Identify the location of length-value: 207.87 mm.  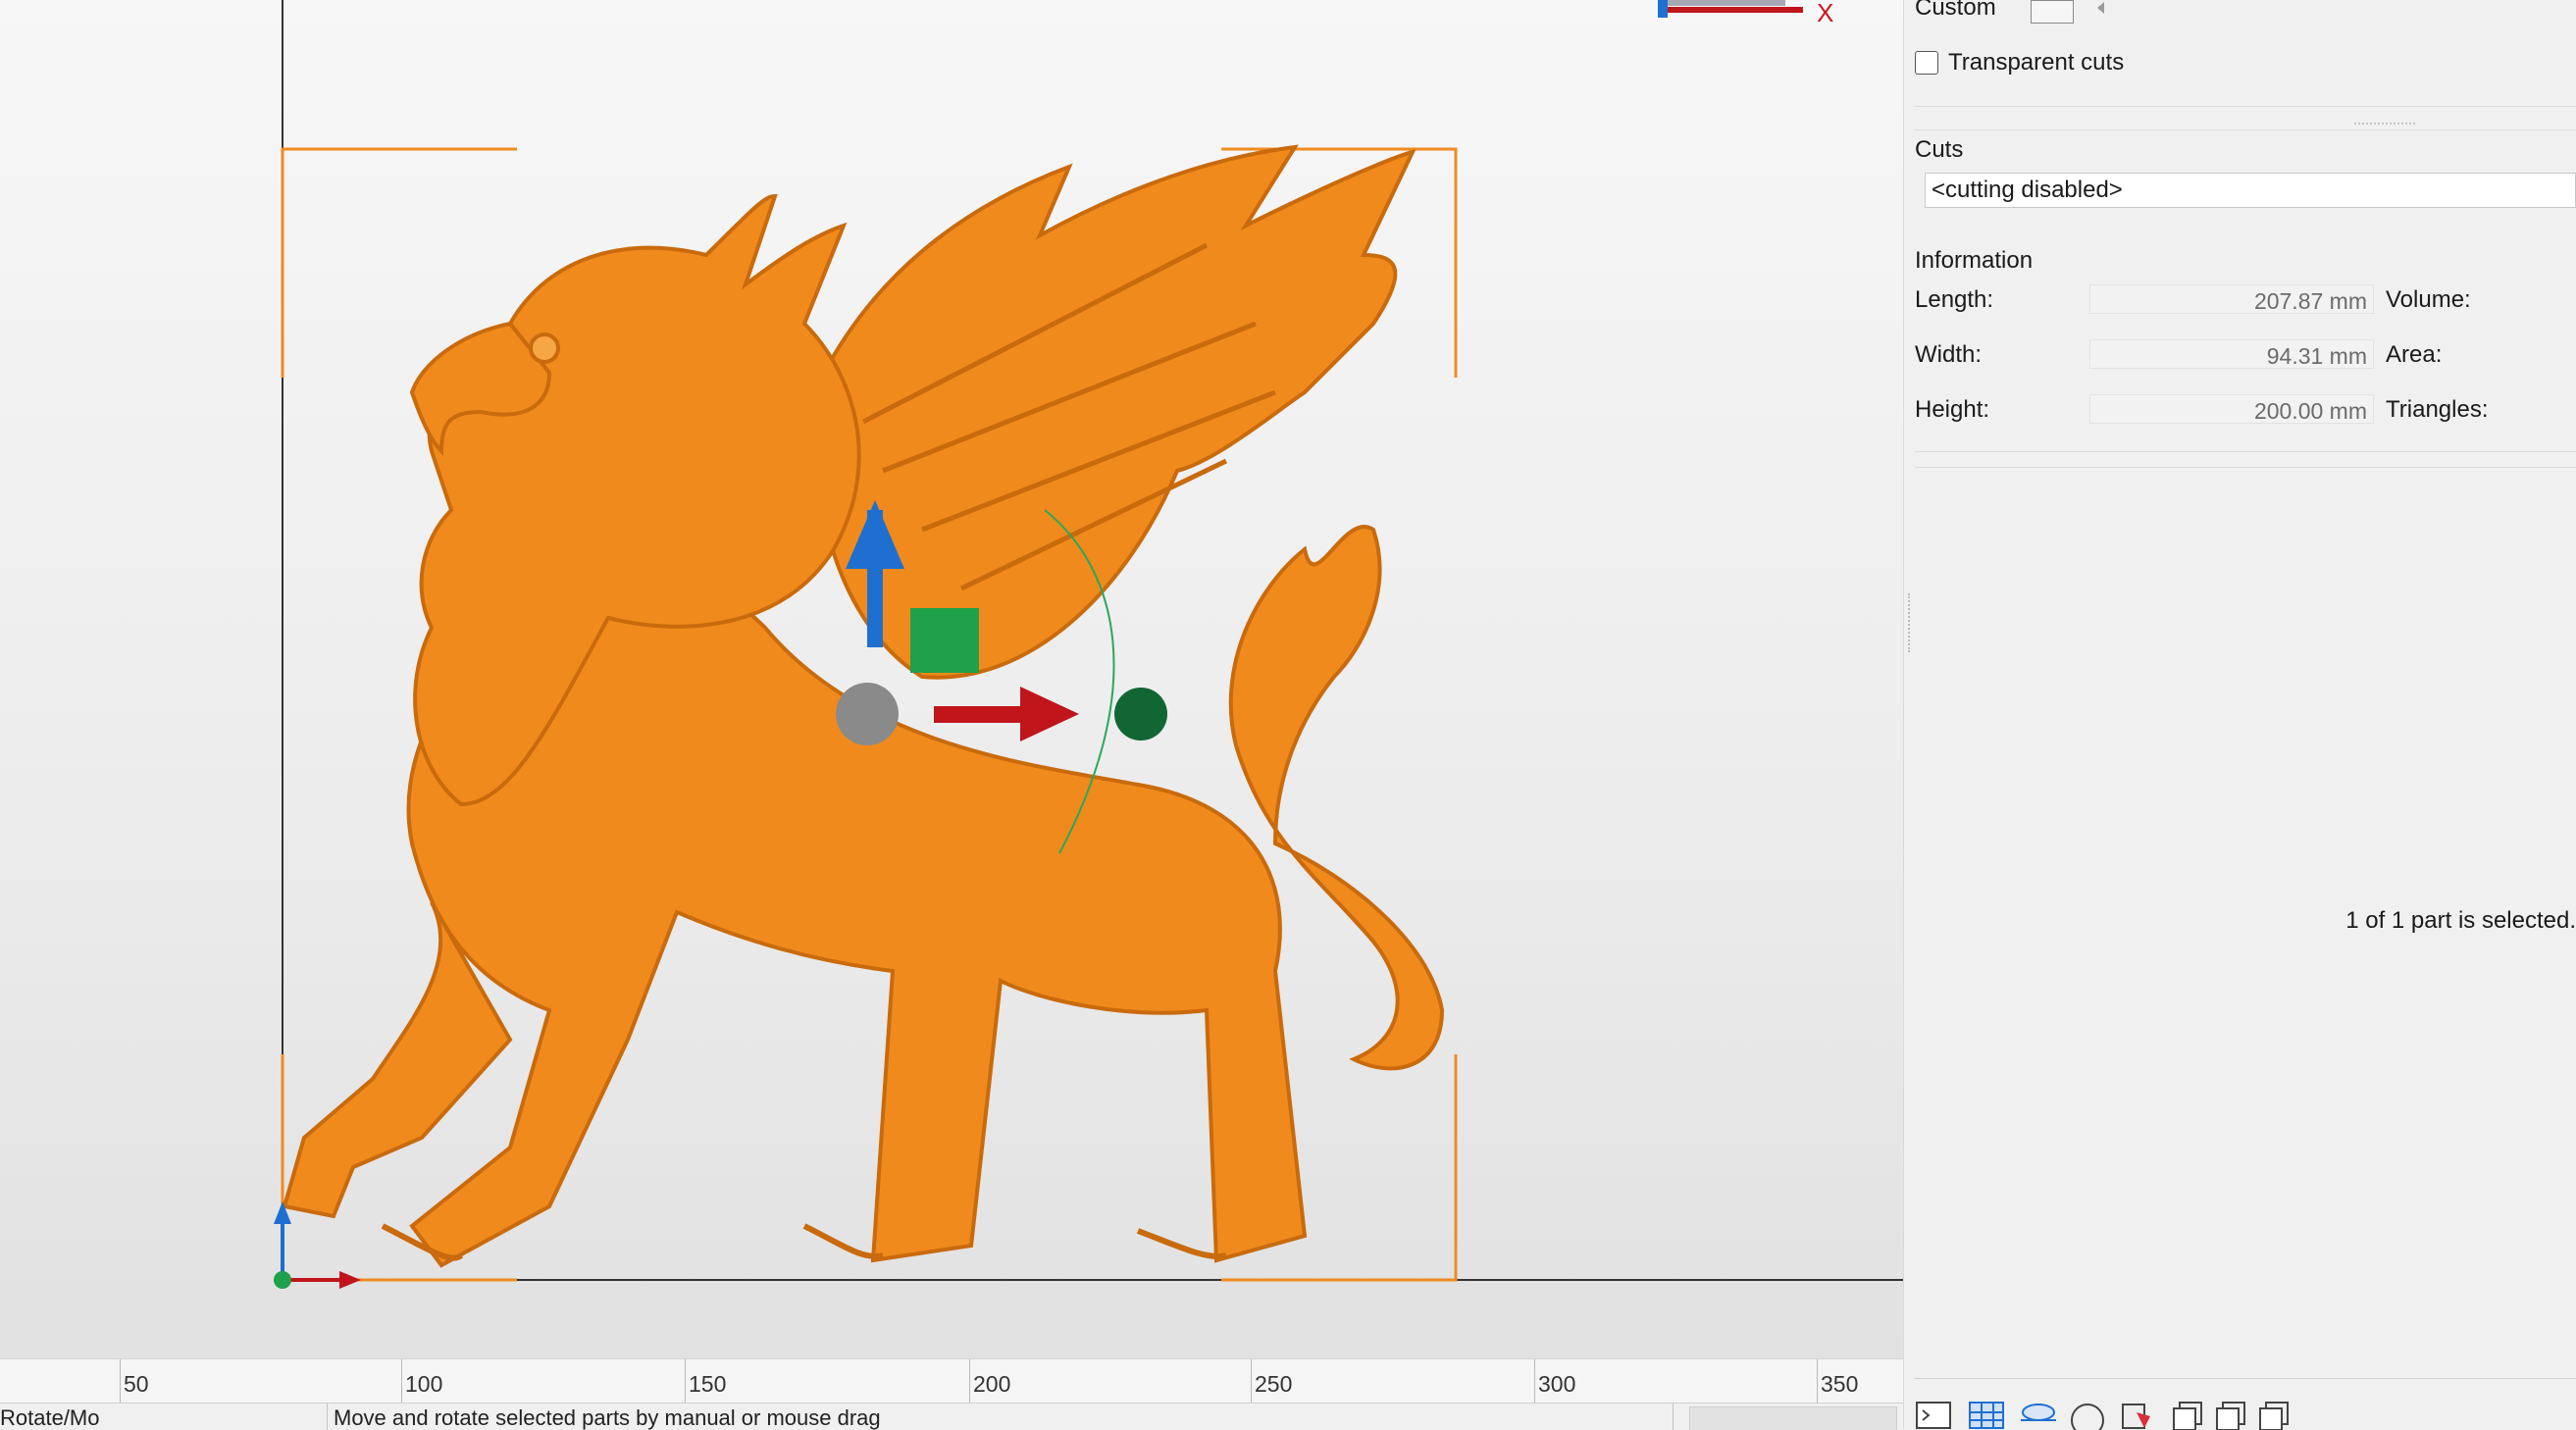
(2231, 299).